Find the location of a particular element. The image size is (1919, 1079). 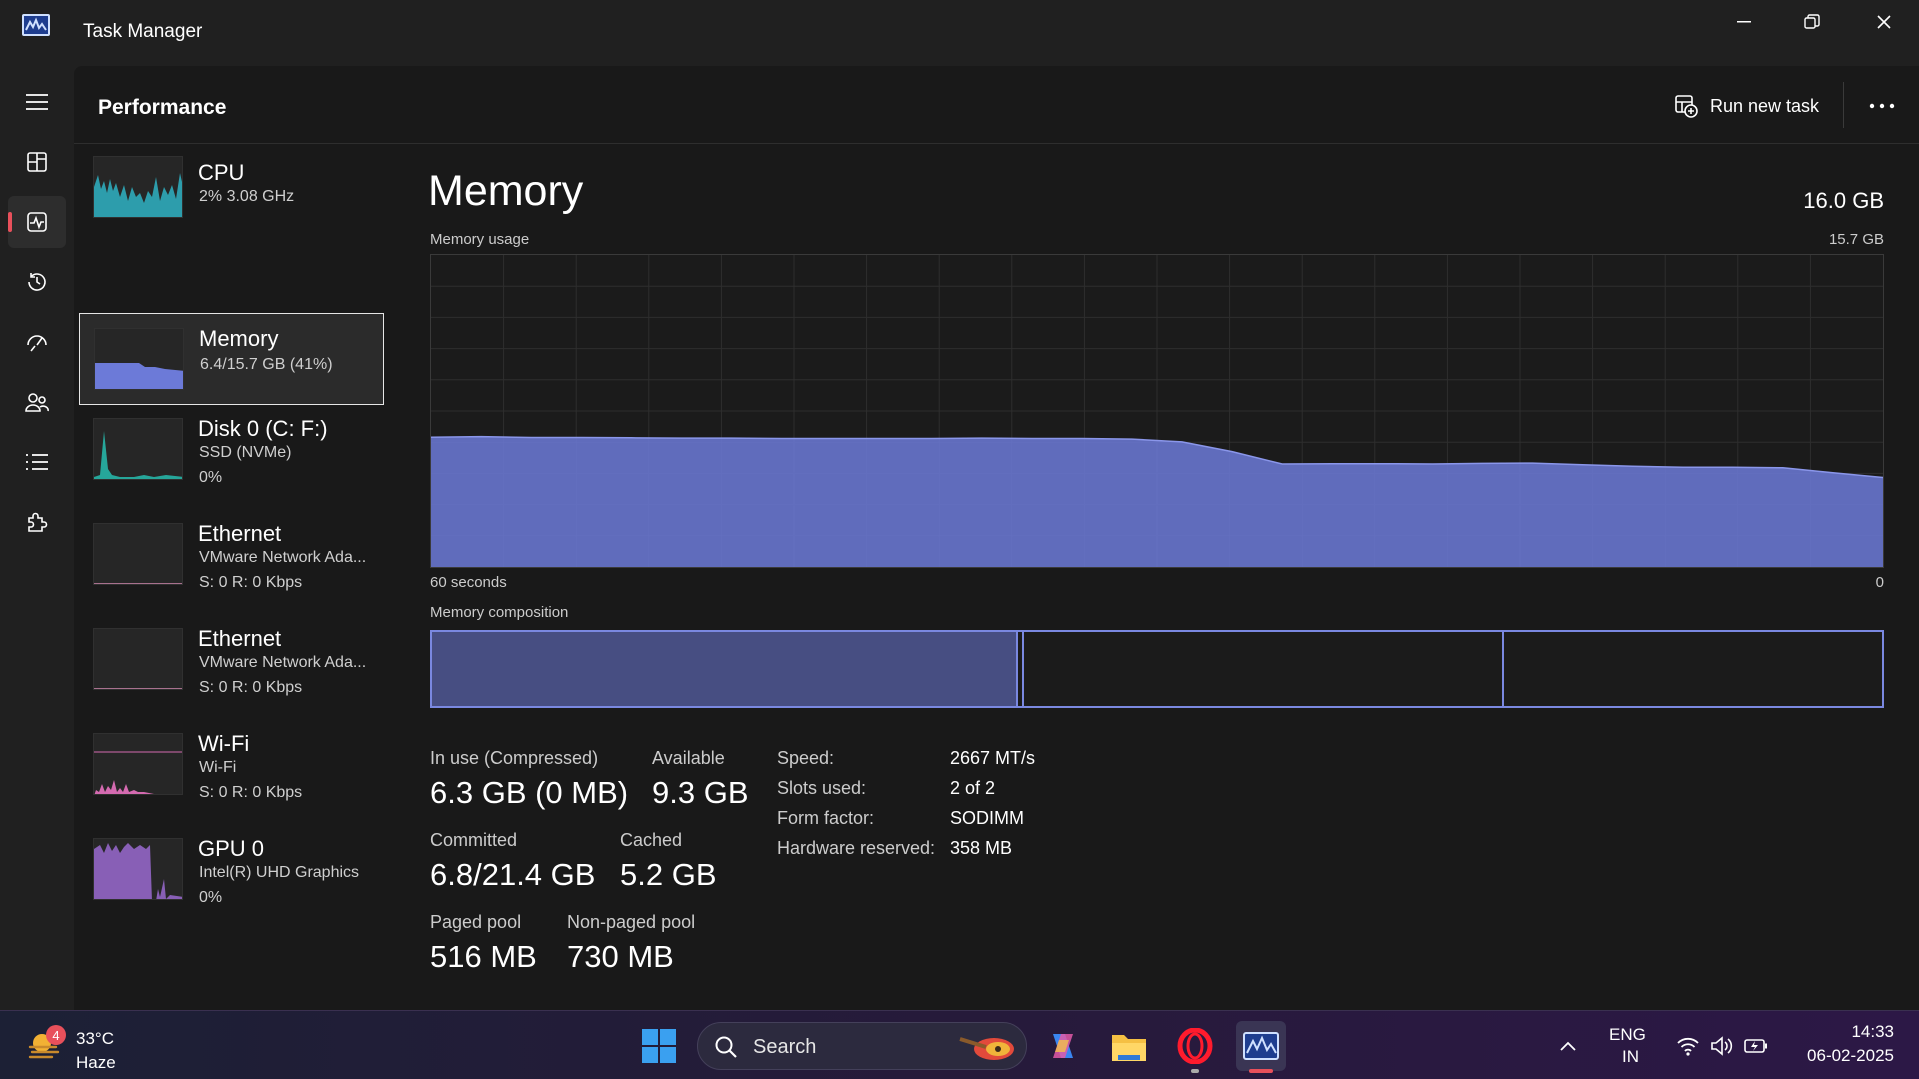

committed-value: 6.8/21.4 GB is located at coordinates (513, 874).